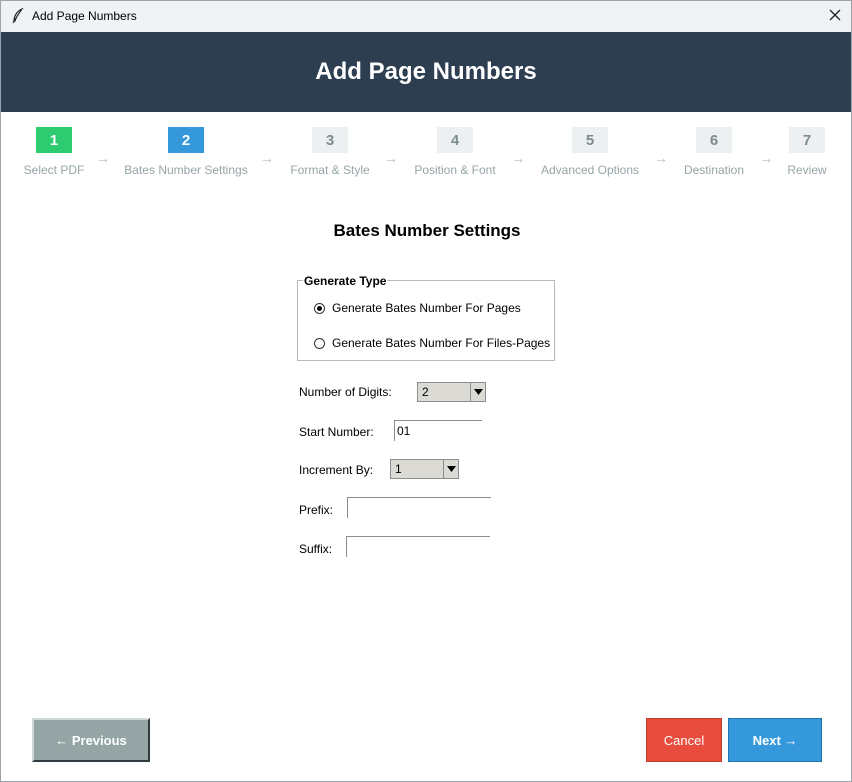 The height and width of the screenshot is (782, 852). Describe the element at coordinates (330, 170) in the screenshot. I see `step-label: Format & Style` at that location.